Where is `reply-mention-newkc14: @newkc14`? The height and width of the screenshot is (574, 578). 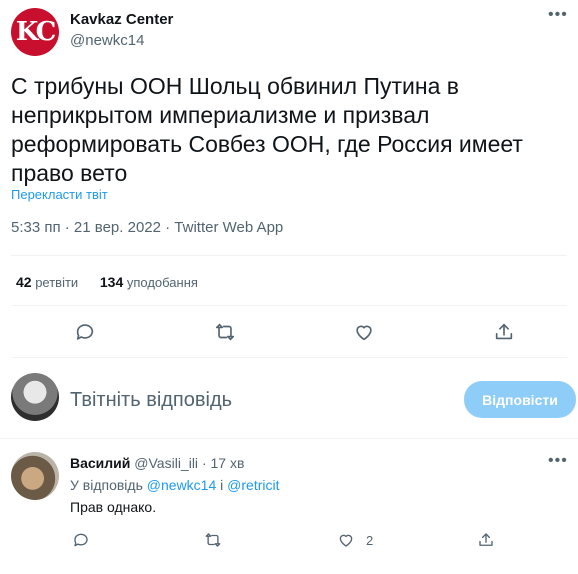
reply-mention-newkc14: @newkc14 is located at coordinates (181, 485).